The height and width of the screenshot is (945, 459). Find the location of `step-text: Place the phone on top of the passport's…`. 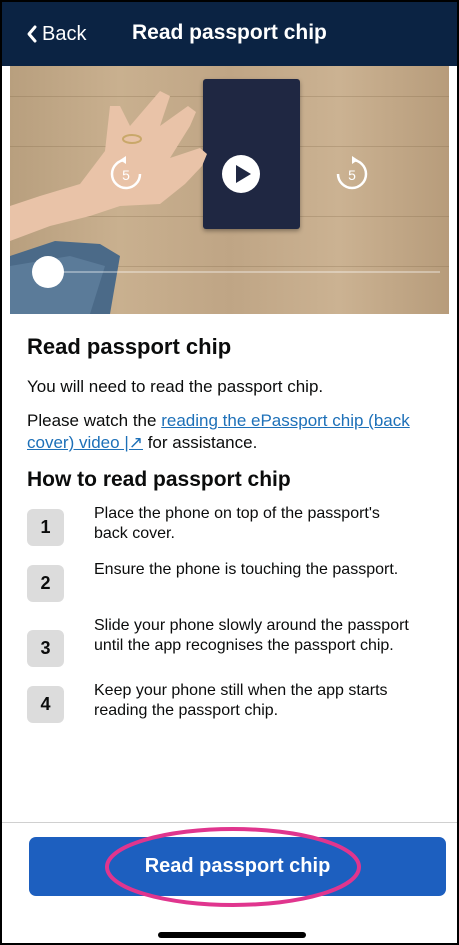

step-text: Place the phone on top of the passport's… is located at coordinates (237, 523).